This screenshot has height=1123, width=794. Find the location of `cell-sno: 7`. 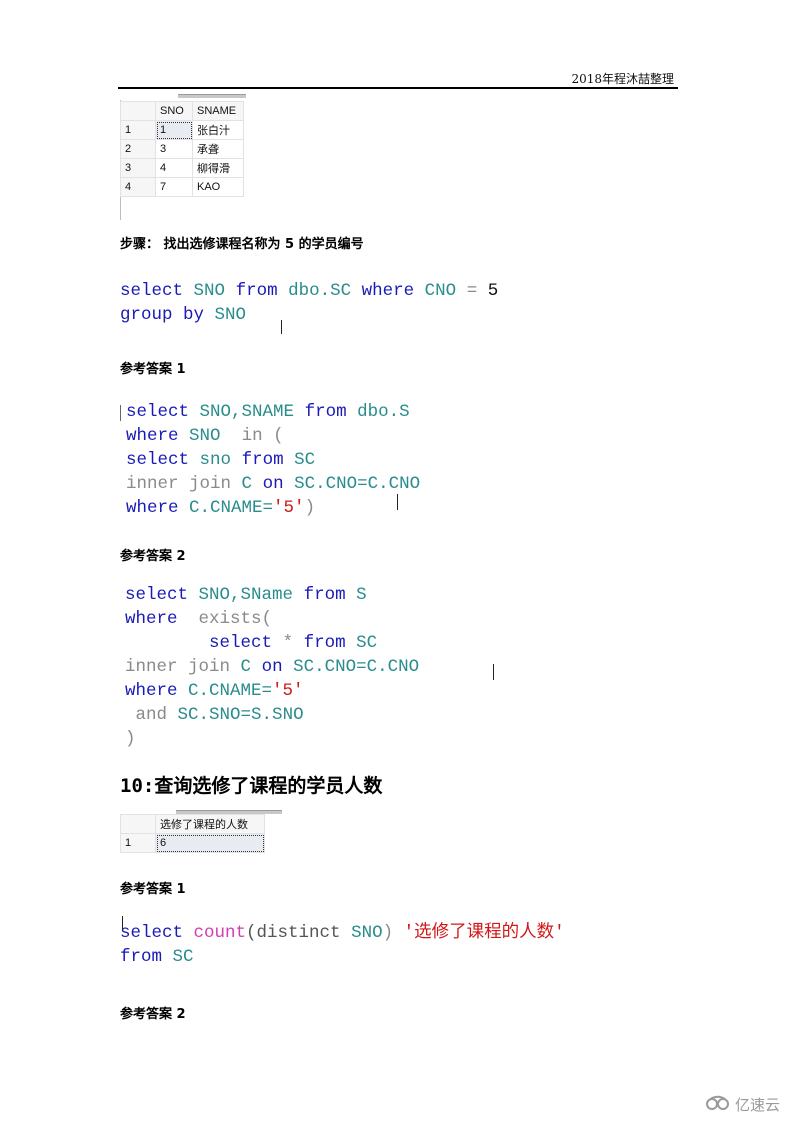

cell-sno: 7 is located at coordinates (174, 187).